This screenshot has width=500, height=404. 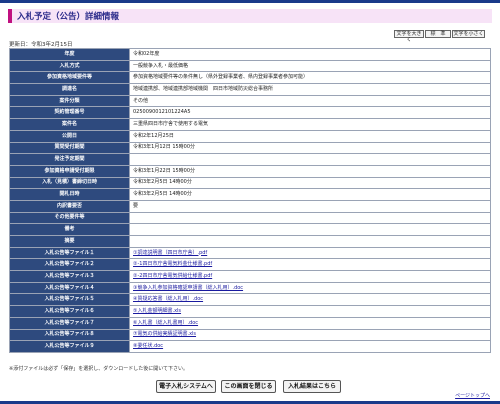 I want to click on detail-row: 発注予定期間, so click(x=250, y=159).